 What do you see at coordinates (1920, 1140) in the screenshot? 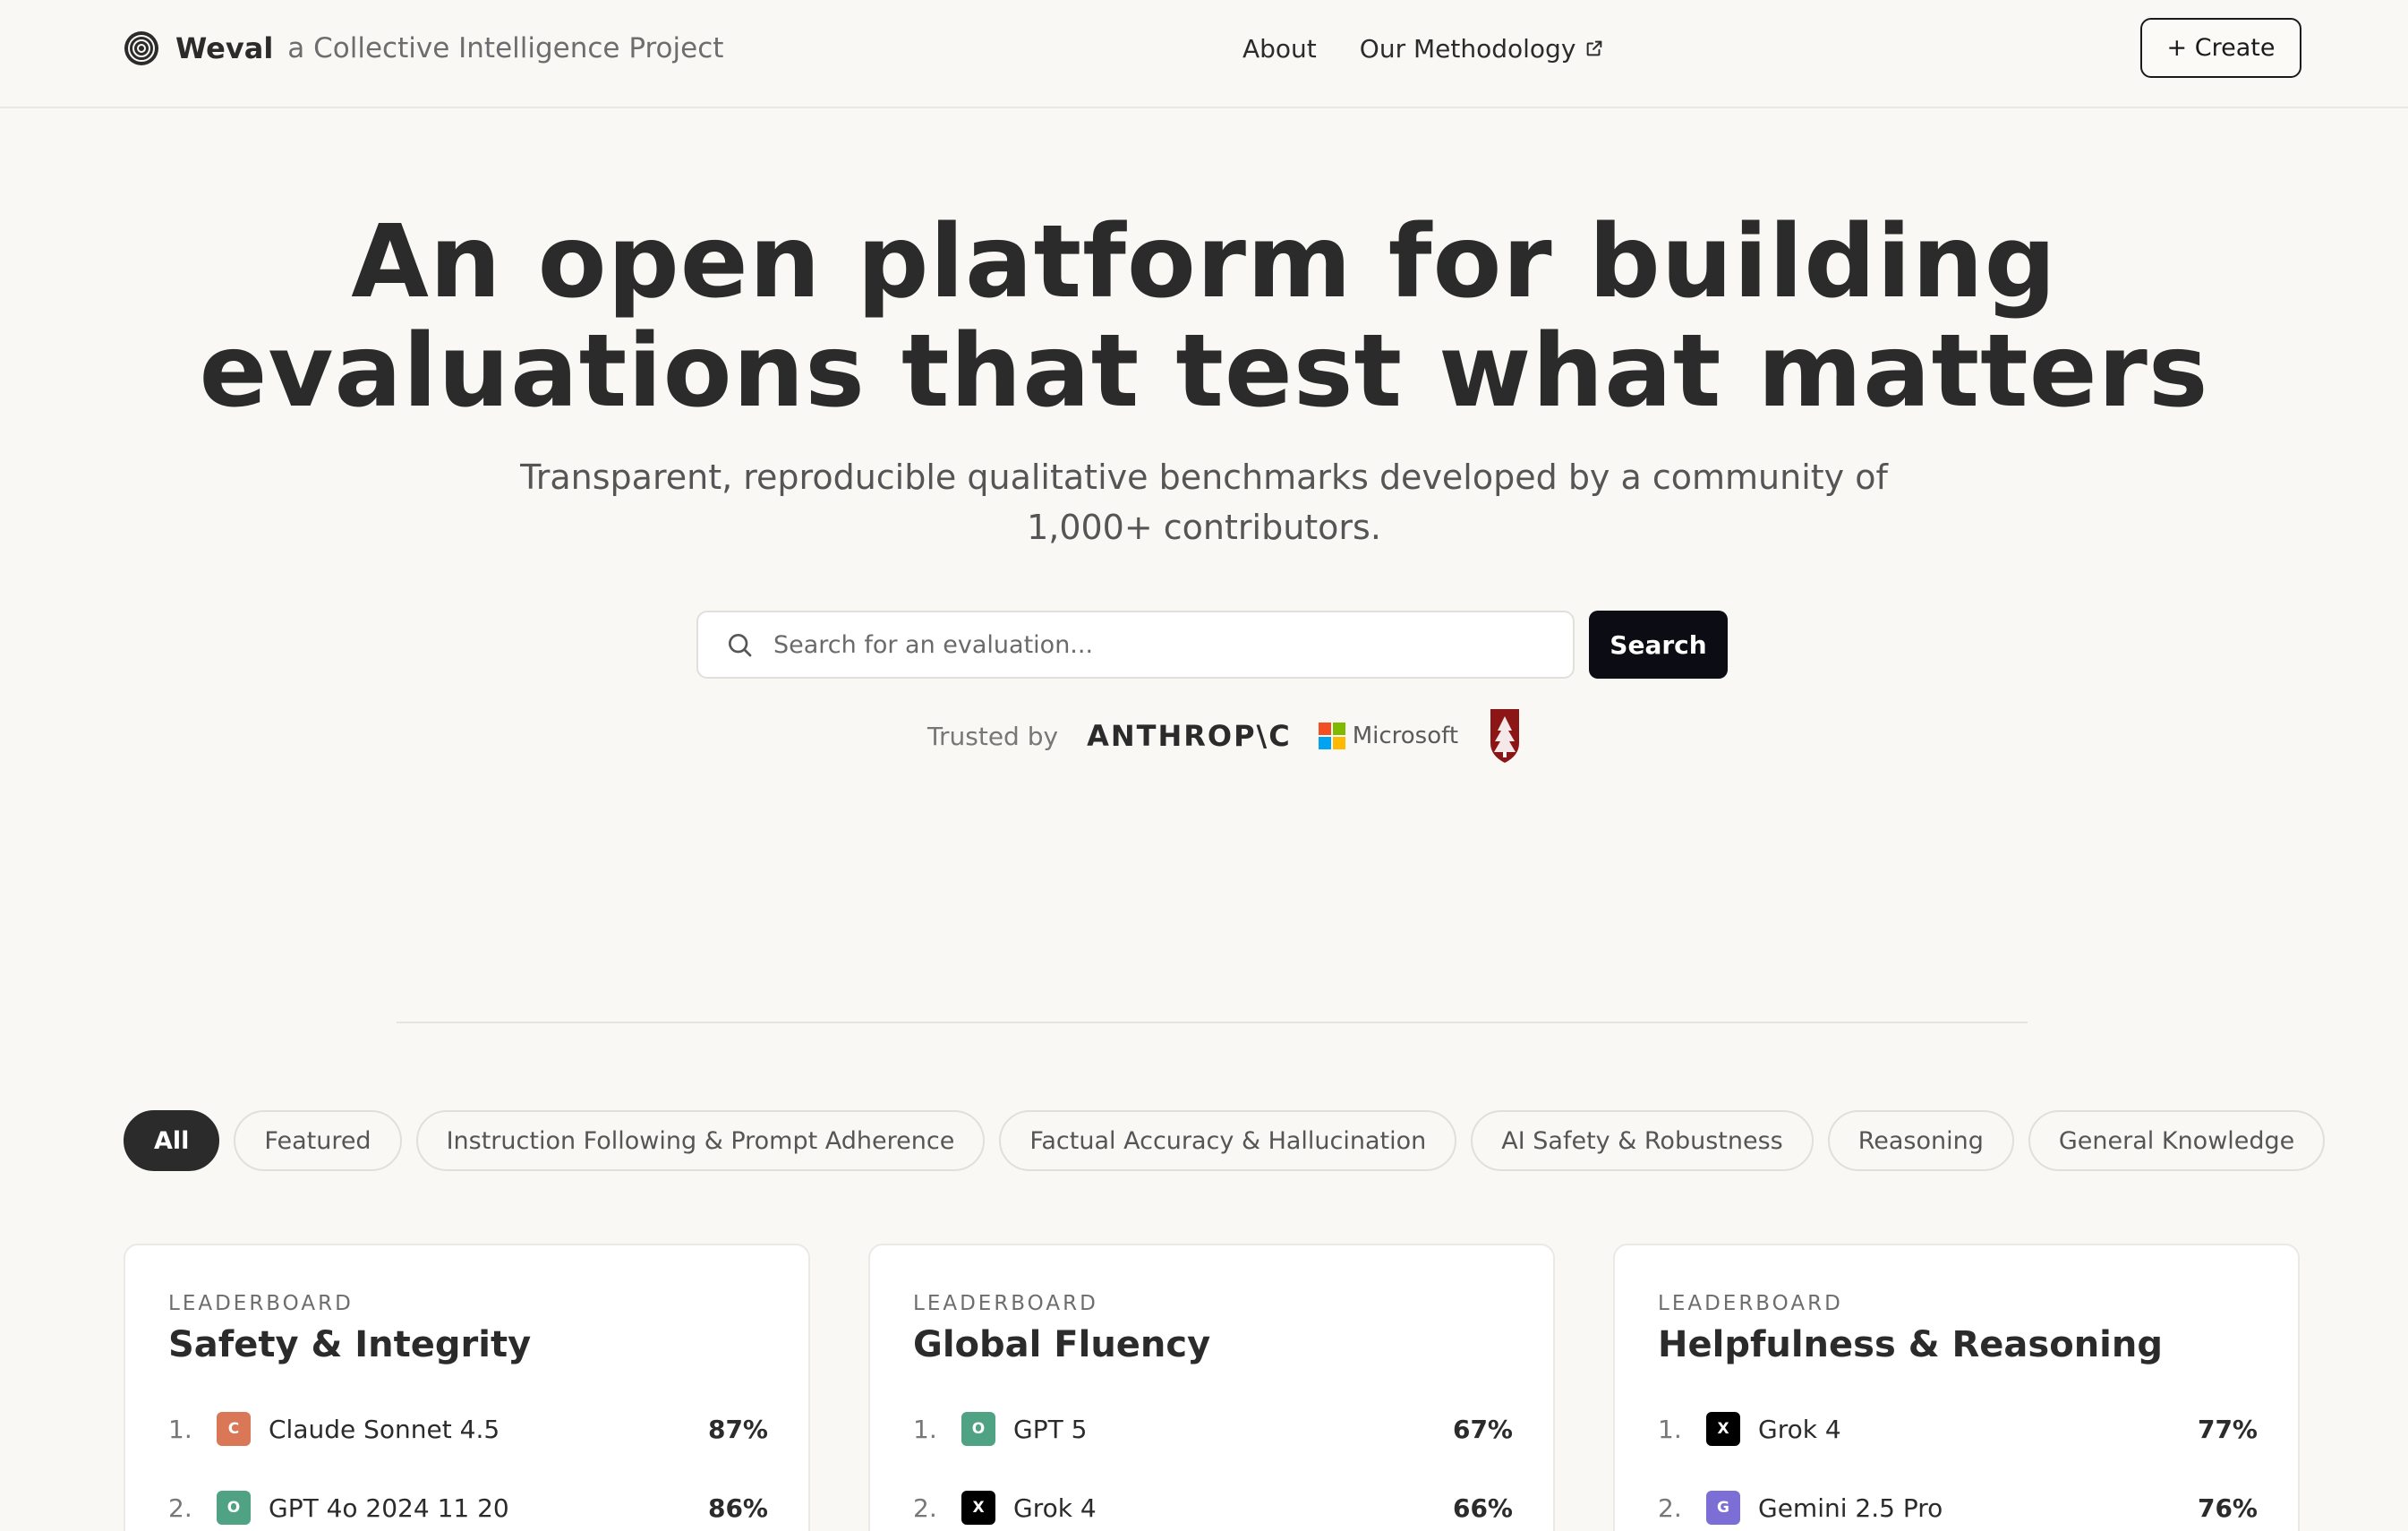
I see `filter-chip-reasoning: Reasoning` at bounding box center [1920, 1140].